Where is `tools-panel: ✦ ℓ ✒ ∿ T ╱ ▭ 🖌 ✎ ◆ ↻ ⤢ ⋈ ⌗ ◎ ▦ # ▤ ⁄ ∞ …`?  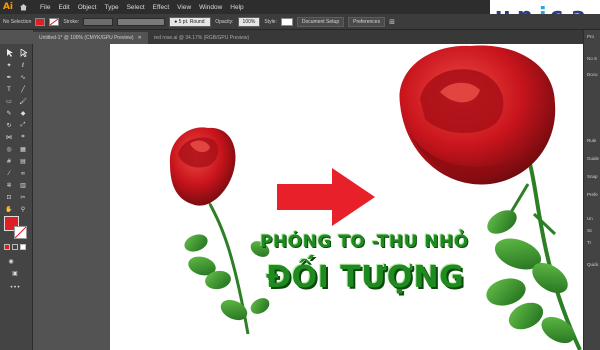
tools-panel: ✦ ℓ ✒ ∿ T ╱ ▭ 🖌 ✎ ◆ ↻ ⤢ ⋈ ⌗ ◎ ▦ # ▤ ⁄ ∞ … is located at coordinates (16, 197).